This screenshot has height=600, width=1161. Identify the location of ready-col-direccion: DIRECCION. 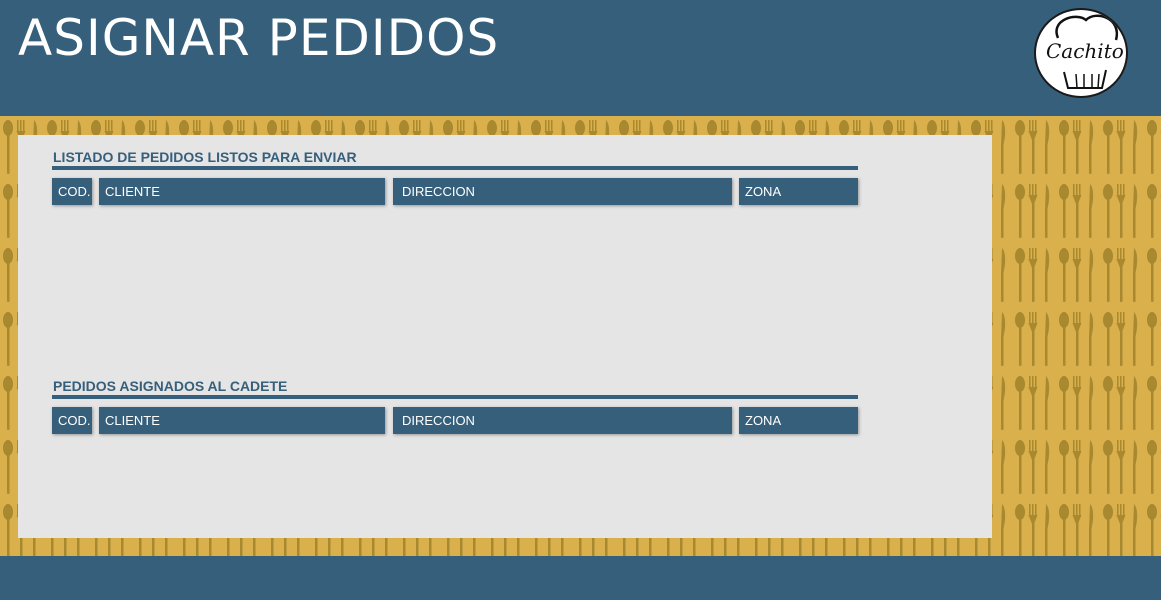
(562, 191).